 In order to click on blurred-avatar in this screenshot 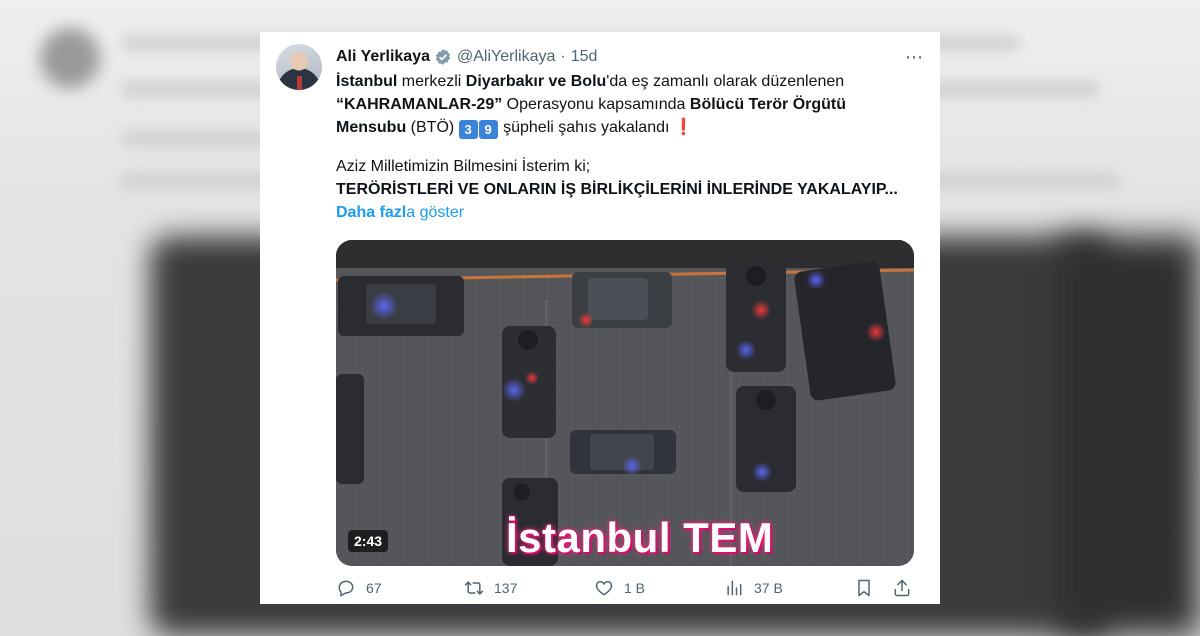, I will do `click(70, 58)`.